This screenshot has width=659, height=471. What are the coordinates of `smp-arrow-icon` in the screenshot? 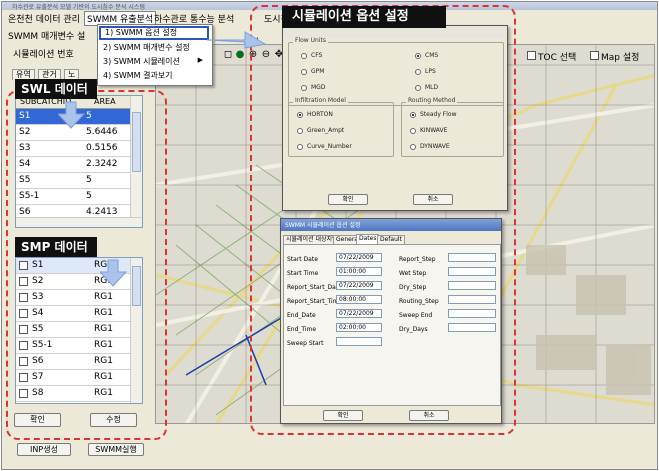 It's located at (114, 273).